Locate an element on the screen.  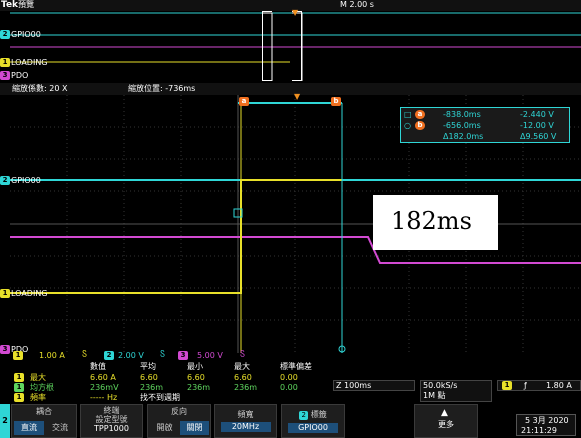
ch2-bw-icon: Ⴝ is located at coordinates (162, 354).